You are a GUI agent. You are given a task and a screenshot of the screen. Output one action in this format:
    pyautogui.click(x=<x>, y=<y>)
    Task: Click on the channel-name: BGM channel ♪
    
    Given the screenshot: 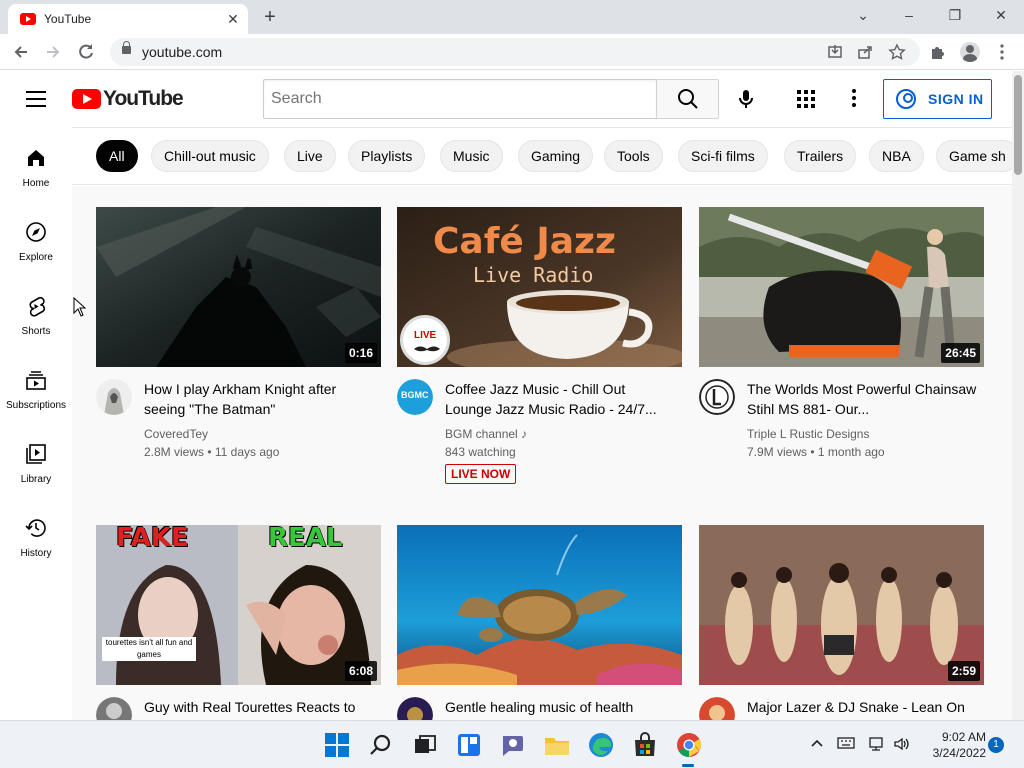 What is the action you would take?
    pyautogui.click(x=486, y=434)
    